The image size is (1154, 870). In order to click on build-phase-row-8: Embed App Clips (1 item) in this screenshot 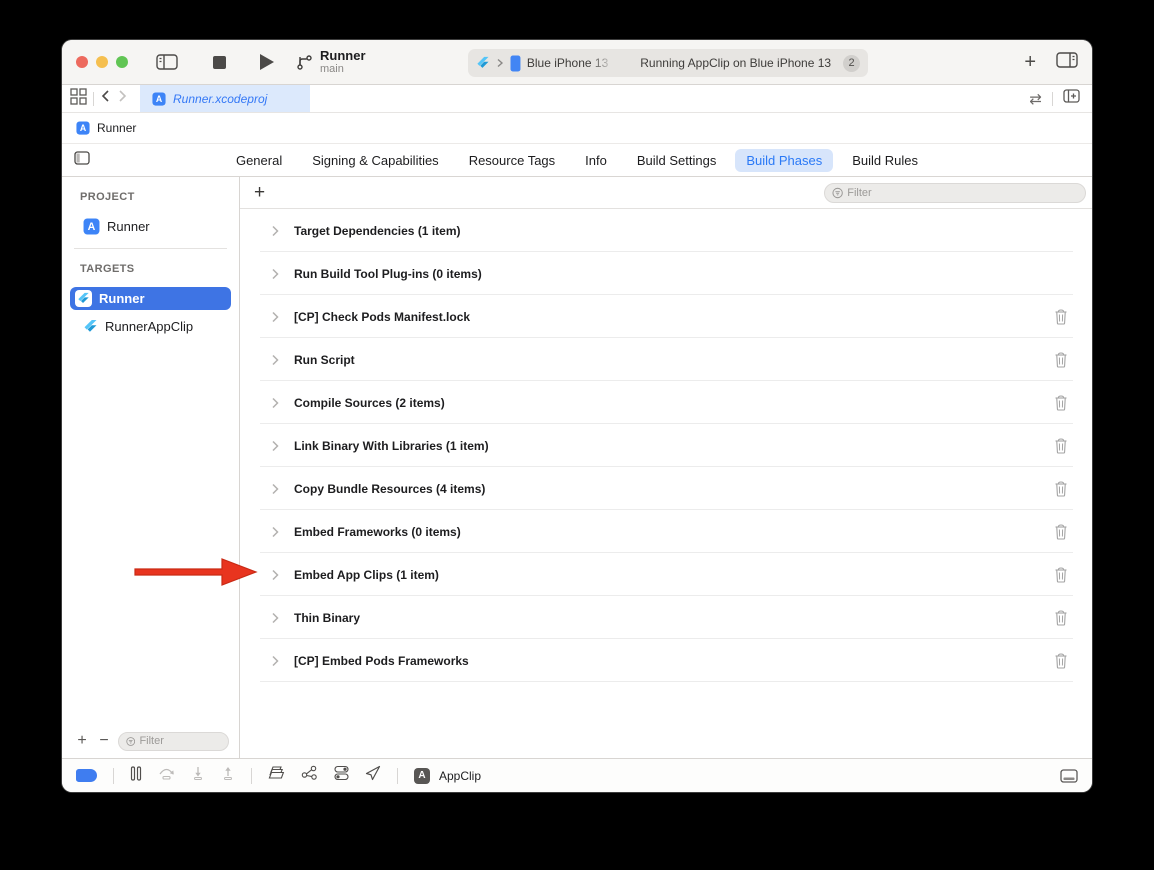, I will do `click(666, 574)`.